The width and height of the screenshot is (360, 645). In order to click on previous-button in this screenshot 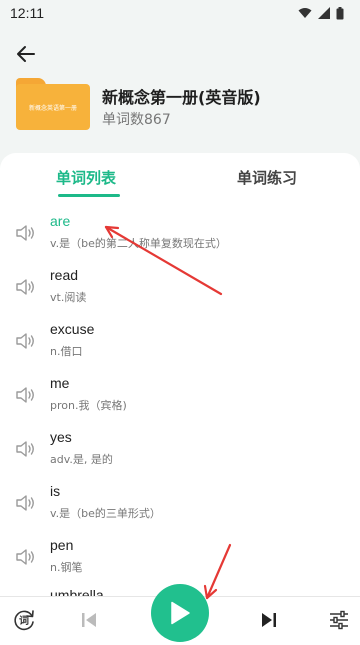, I will do `click(89, 620)`.